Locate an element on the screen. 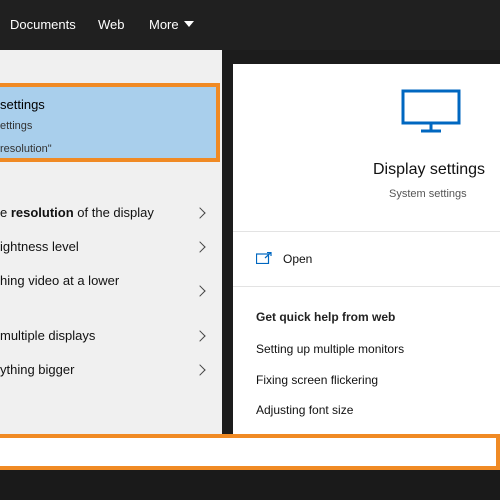 This screenshot has width=500, height=500. tab-more: More is located at coordinates (171, 24).